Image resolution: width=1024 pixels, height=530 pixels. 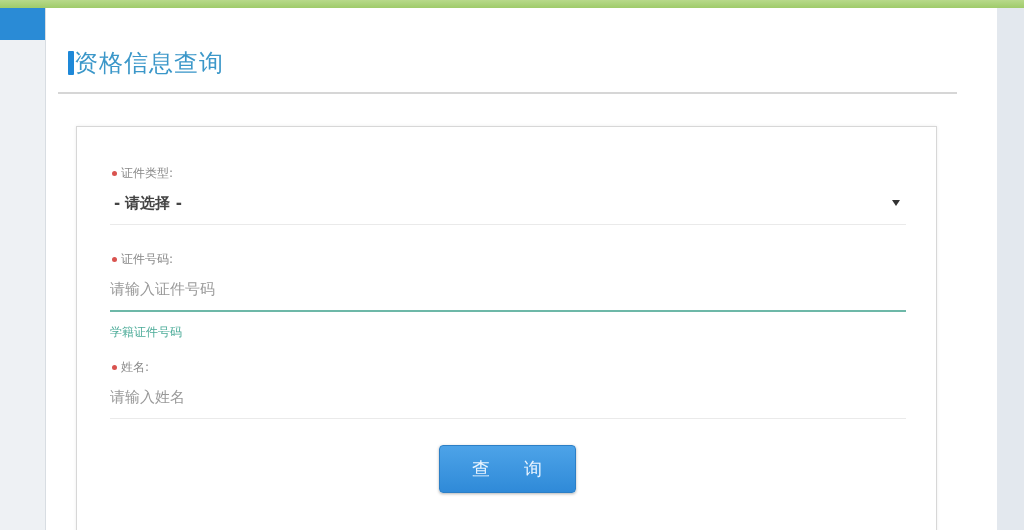 I want to click on select-field: - 请选择 -, so click(x=508, y=203).